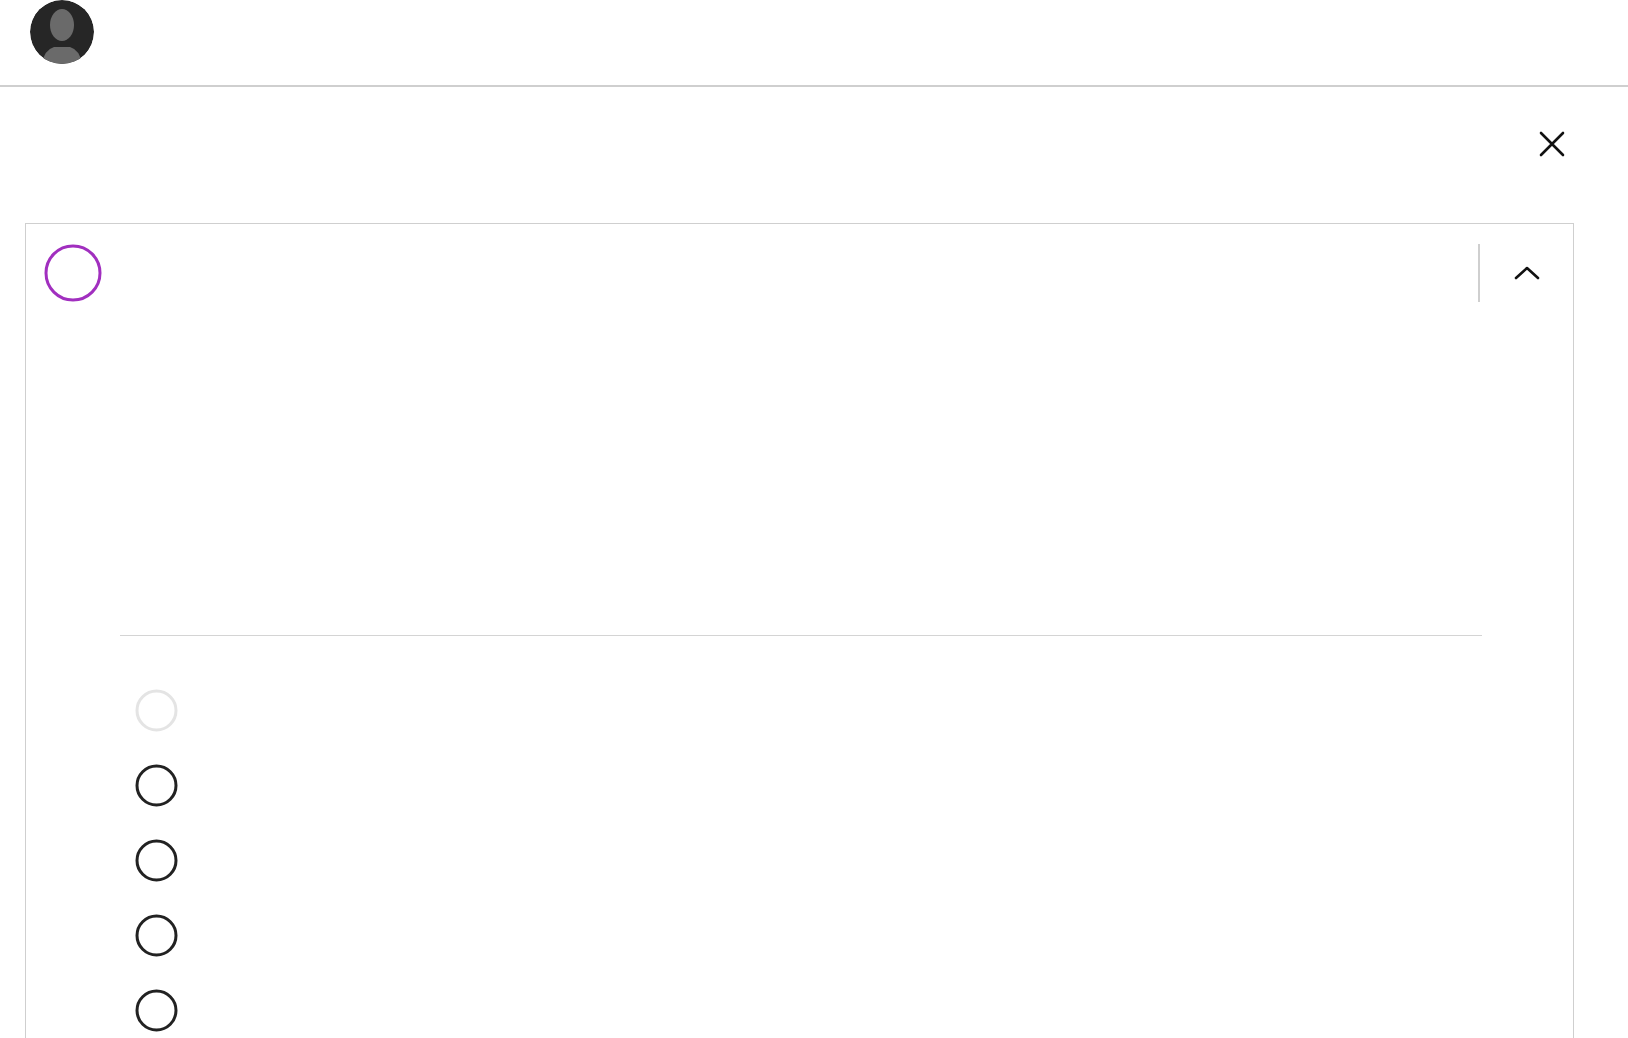 The width and height of the screenshot is (1628, 1038). I want to click on status-ring-icon, so click(73, 272).